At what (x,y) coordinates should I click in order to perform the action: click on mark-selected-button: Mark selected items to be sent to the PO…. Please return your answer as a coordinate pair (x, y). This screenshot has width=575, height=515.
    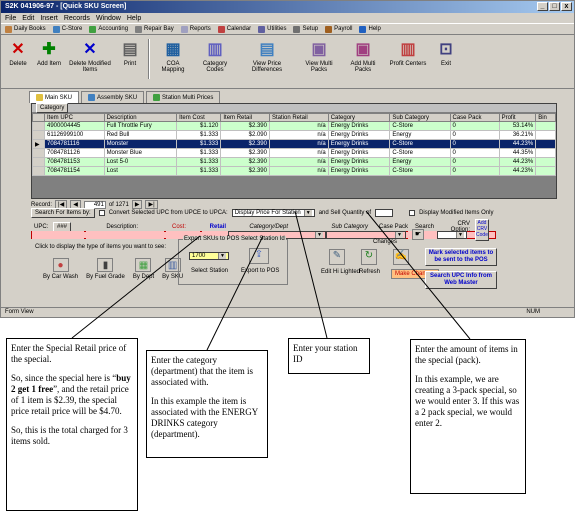
    Looking at the image, I should click on (461, 257).